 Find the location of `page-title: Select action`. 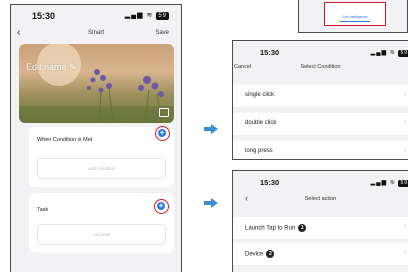

page-title: Select action is located at coordinates (320, 199).